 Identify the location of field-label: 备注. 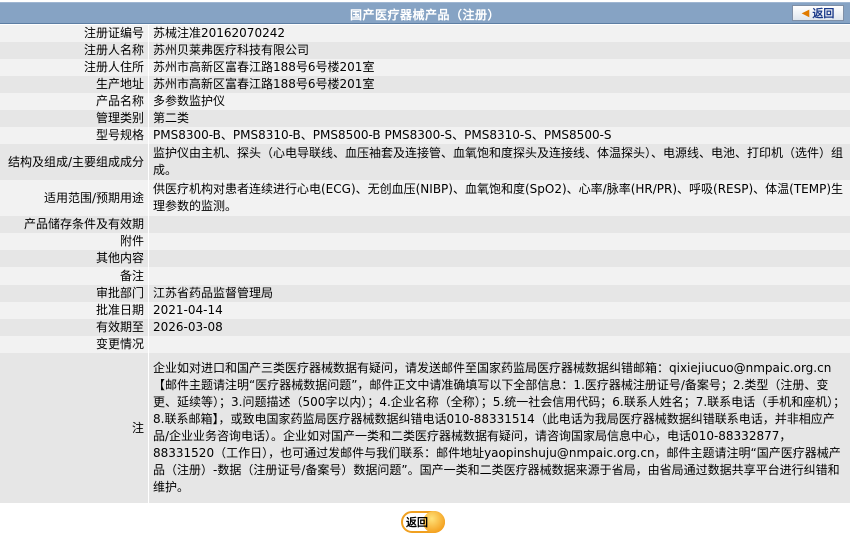
(74, 276).